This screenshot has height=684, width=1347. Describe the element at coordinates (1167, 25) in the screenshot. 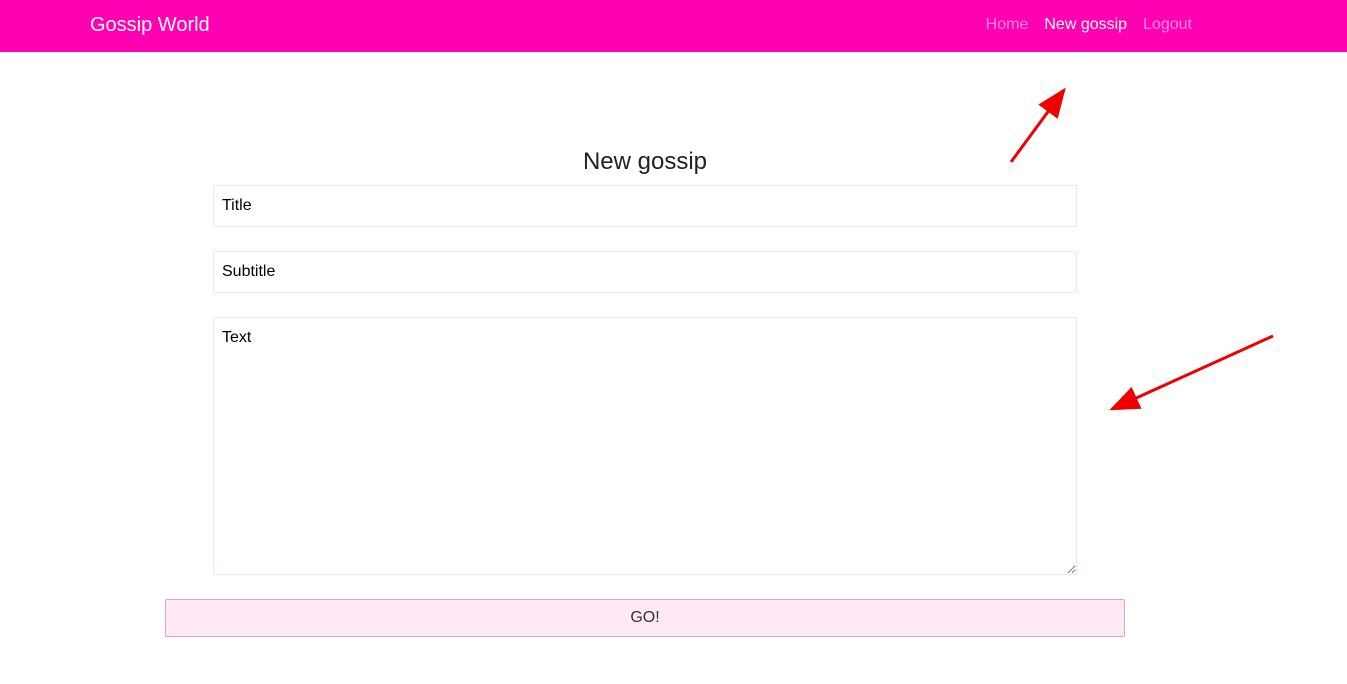

I see `nav-link-logout: Logout` at that location.